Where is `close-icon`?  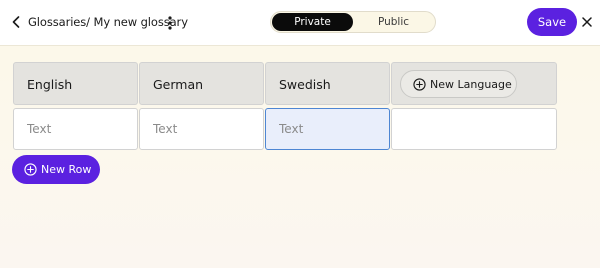 close-icon is located at coordinates (587, 22).